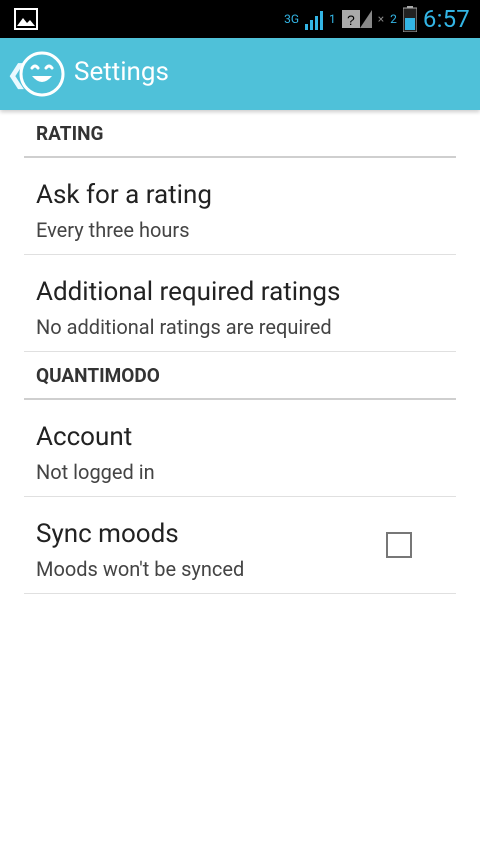  I want to click on sim-unknown-icon: ?, so click(356, 19).